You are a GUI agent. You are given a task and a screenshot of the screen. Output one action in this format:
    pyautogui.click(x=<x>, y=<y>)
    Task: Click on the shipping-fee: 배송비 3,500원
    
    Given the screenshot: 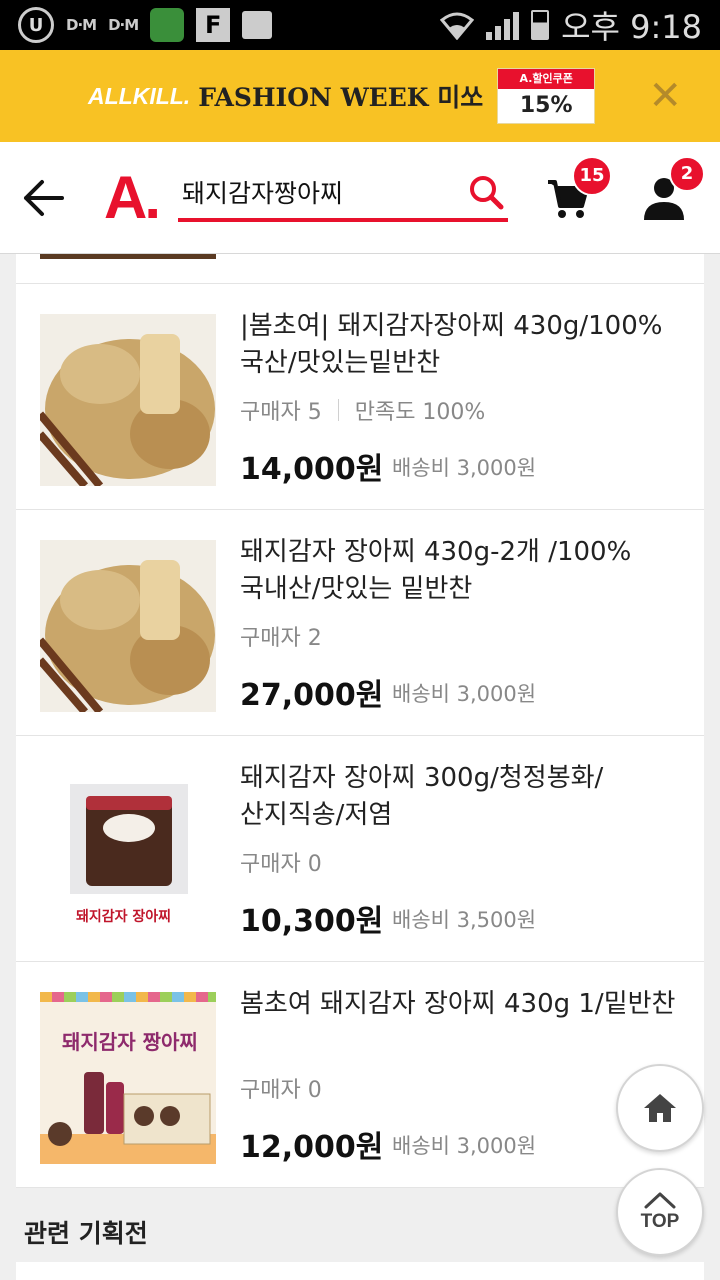 What is the action you would take?
    pyautogui.click(x=464, y=920)
    